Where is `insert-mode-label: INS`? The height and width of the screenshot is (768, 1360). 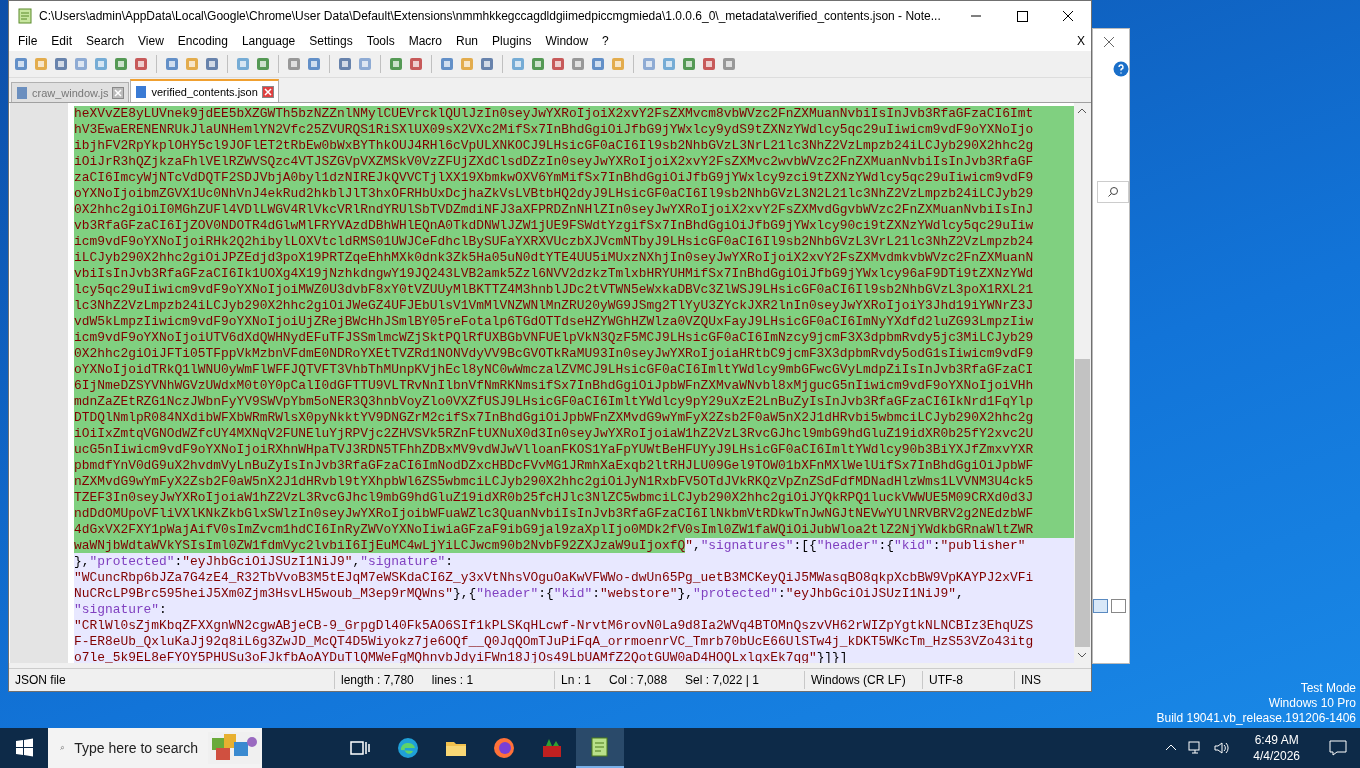
insert-mode-label: INS is located at coordinates (1031, 680).